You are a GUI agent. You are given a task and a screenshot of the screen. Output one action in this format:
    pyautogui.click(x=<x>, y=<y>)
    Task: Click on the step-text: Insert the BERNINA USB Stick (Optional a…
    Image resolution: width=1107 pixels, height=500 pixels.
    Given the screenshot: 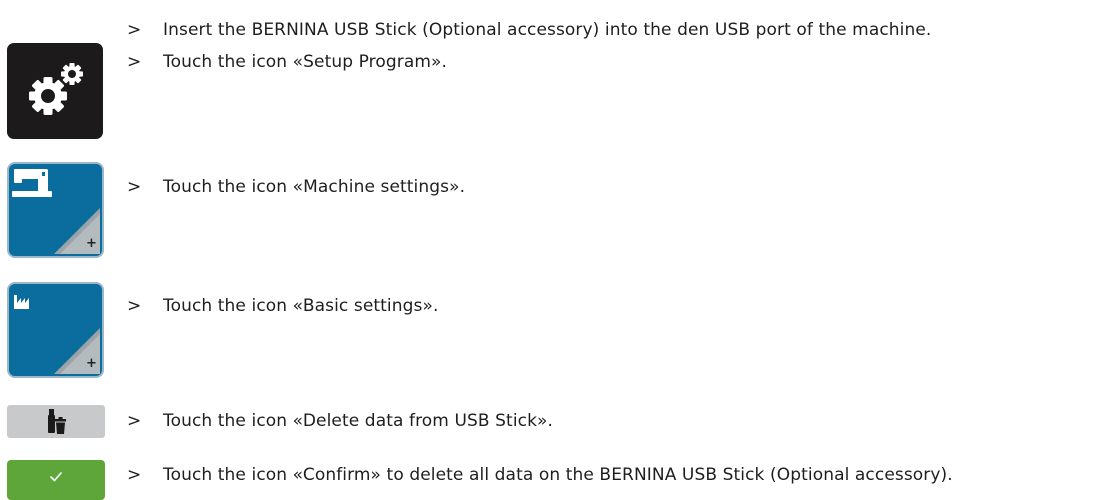 What is the action you would take?
    pyautogui.click(x=547, y=30)
    